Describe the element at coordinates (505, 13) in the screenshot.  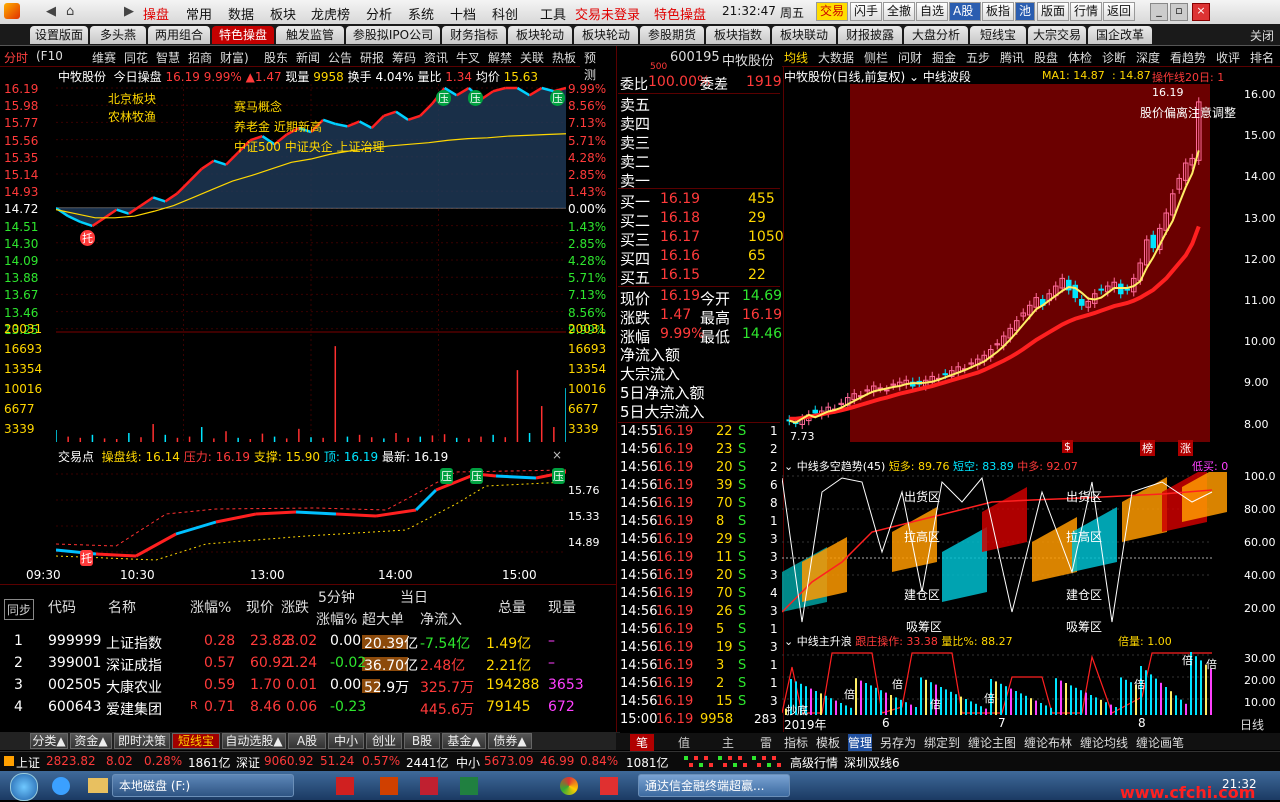
I see `menu-item-star-market: 科创` at that location.